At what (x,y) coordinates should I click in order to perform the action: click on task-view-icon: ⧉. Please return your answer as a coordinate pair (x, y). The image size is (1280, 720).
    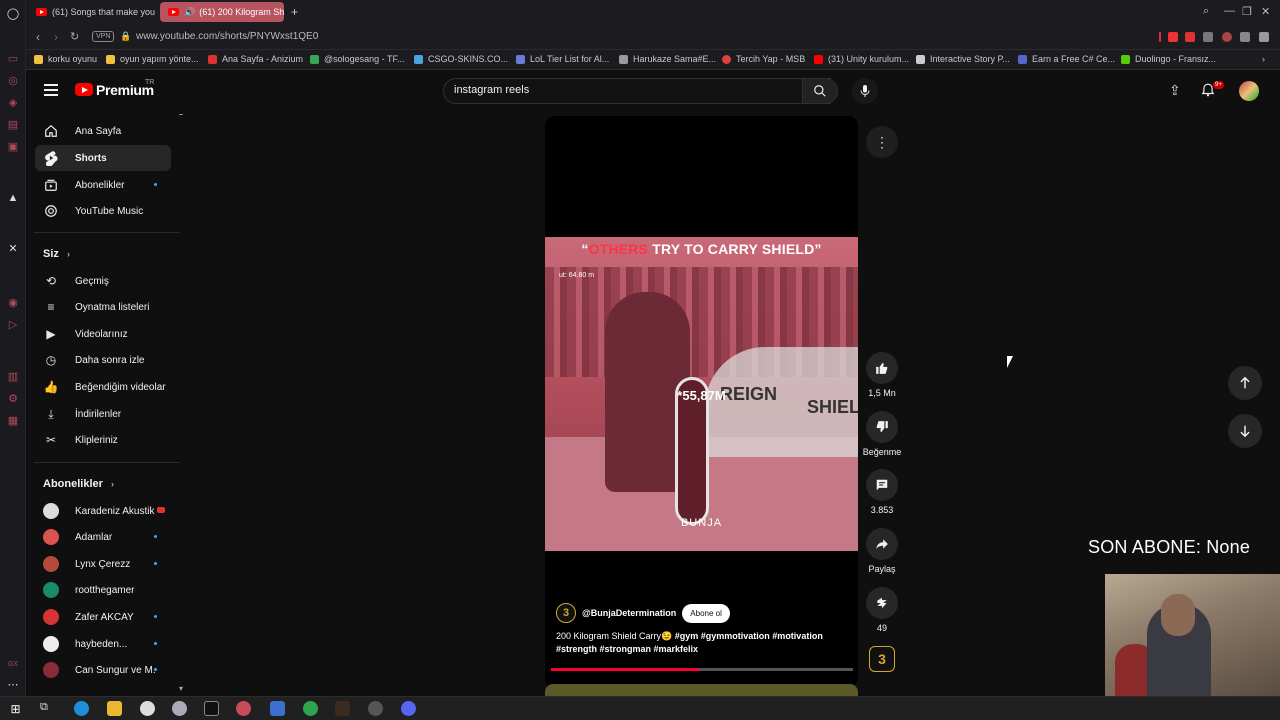
    Looking at the image, I should click on (47, 708).